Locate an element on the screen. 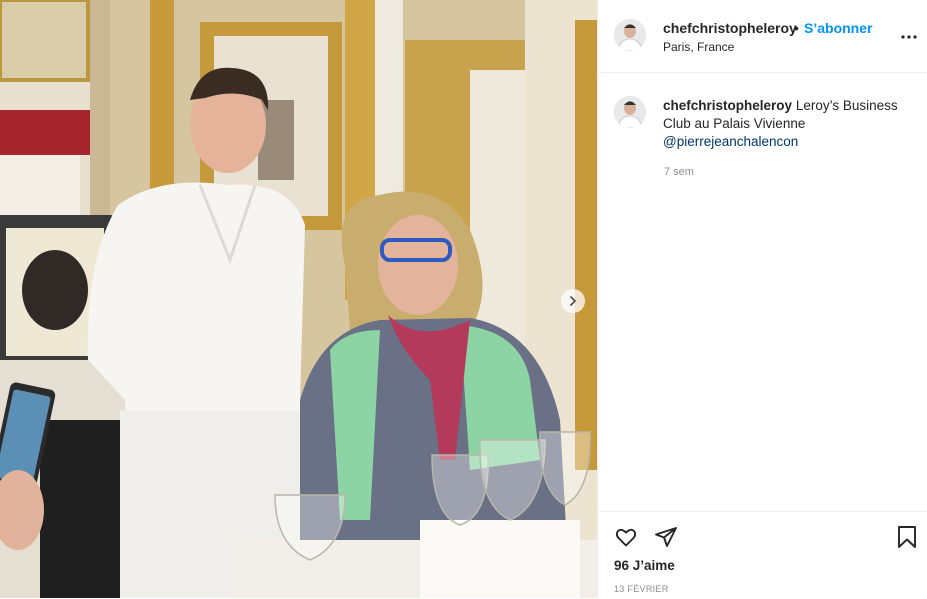 This screenshot has width=927, height=599. post-location: Paris, France is located at coordinates (698, 47).